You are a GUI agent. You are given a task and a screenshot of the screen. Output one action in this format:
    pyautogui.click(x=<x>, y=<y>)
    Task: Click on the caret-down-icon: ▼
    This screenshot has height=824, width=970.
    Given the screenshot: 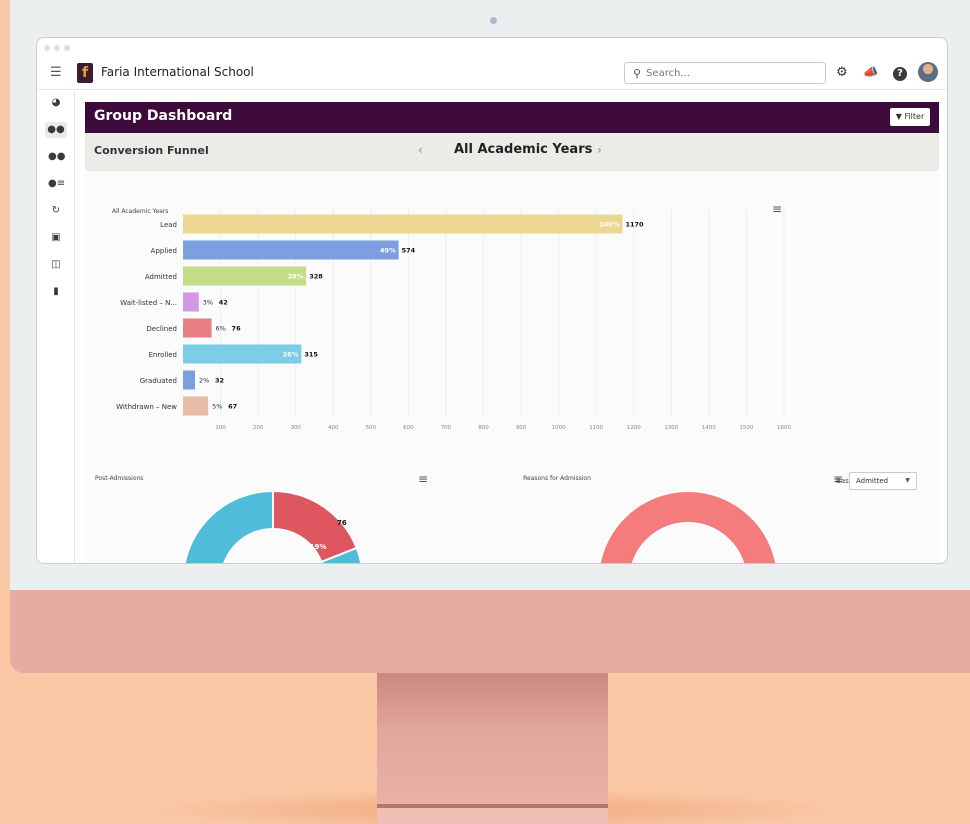 What is the action you would take?
    pyautogui.click(x=907, y=480)
    